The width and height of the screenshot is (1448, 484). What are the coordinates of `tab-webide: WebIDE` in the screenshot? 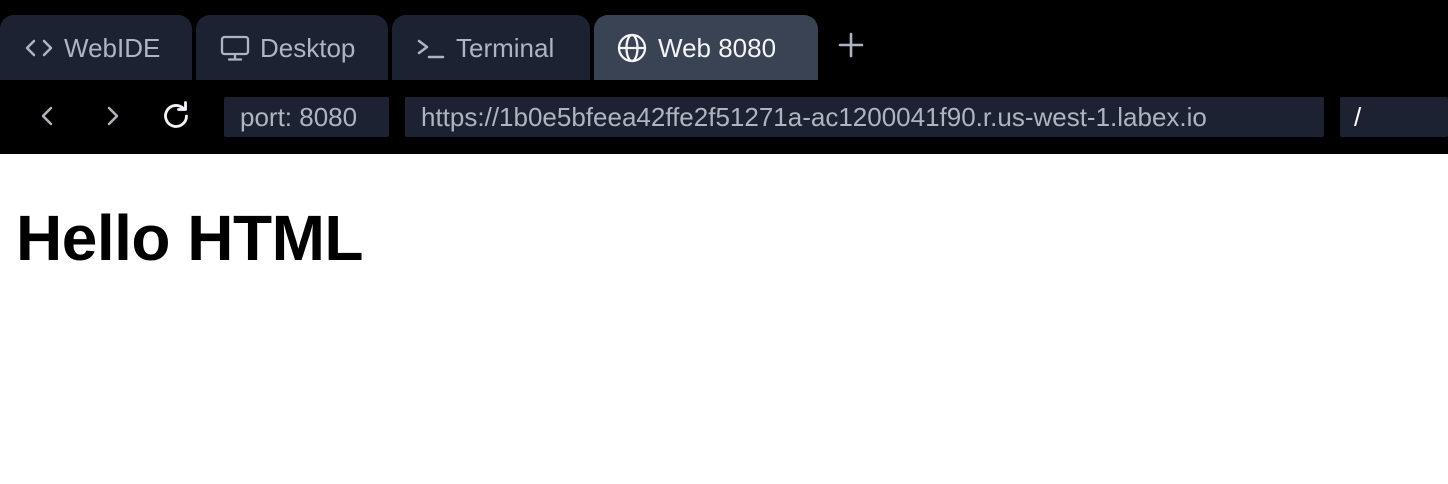 It's located at (96, 47).